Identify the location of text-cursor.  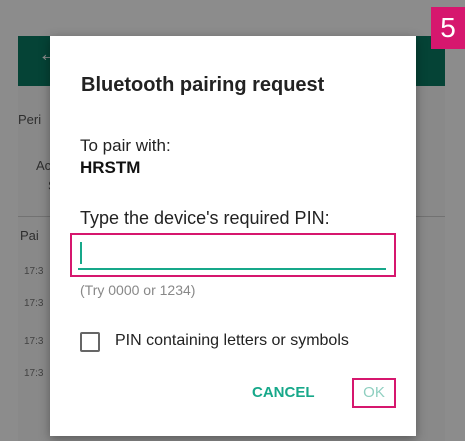
(81, 253).